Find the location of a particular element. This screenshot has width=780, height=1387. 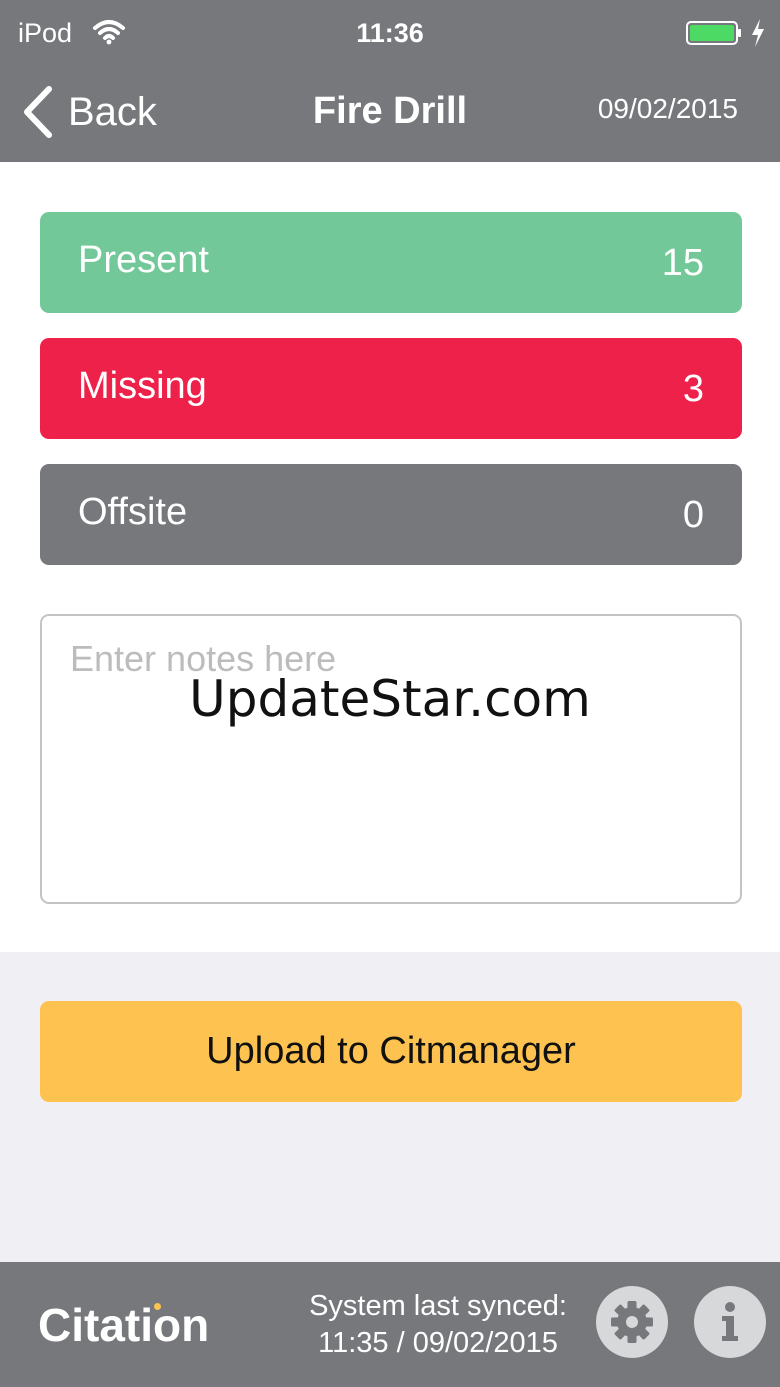

clock-time: 11:36 is located at coordinates (390, 33).